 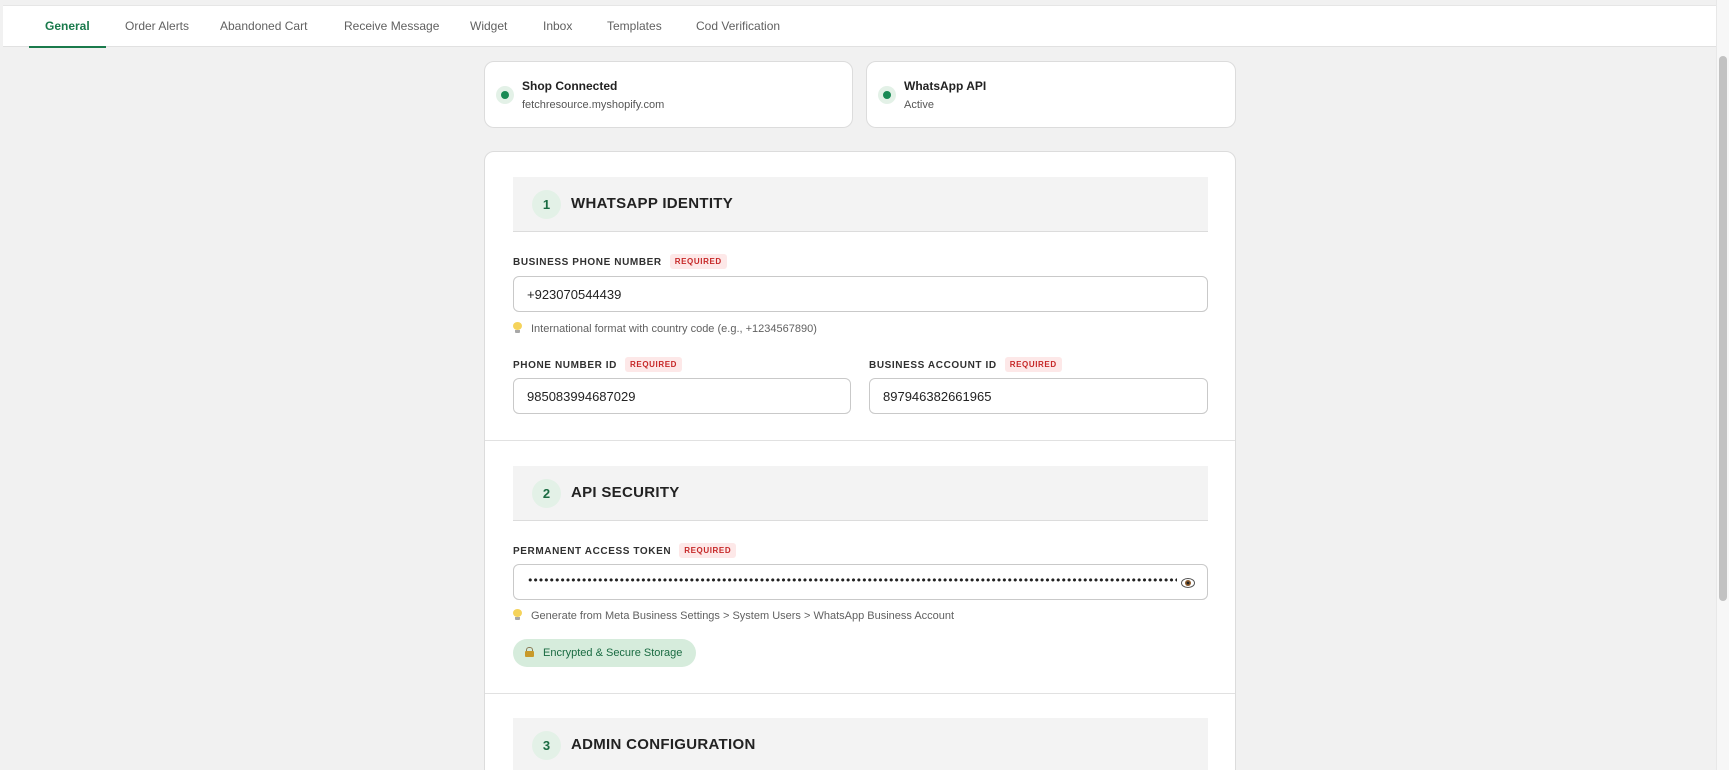 I want to click on page-scrollbar, so click(x=1722, y=385).